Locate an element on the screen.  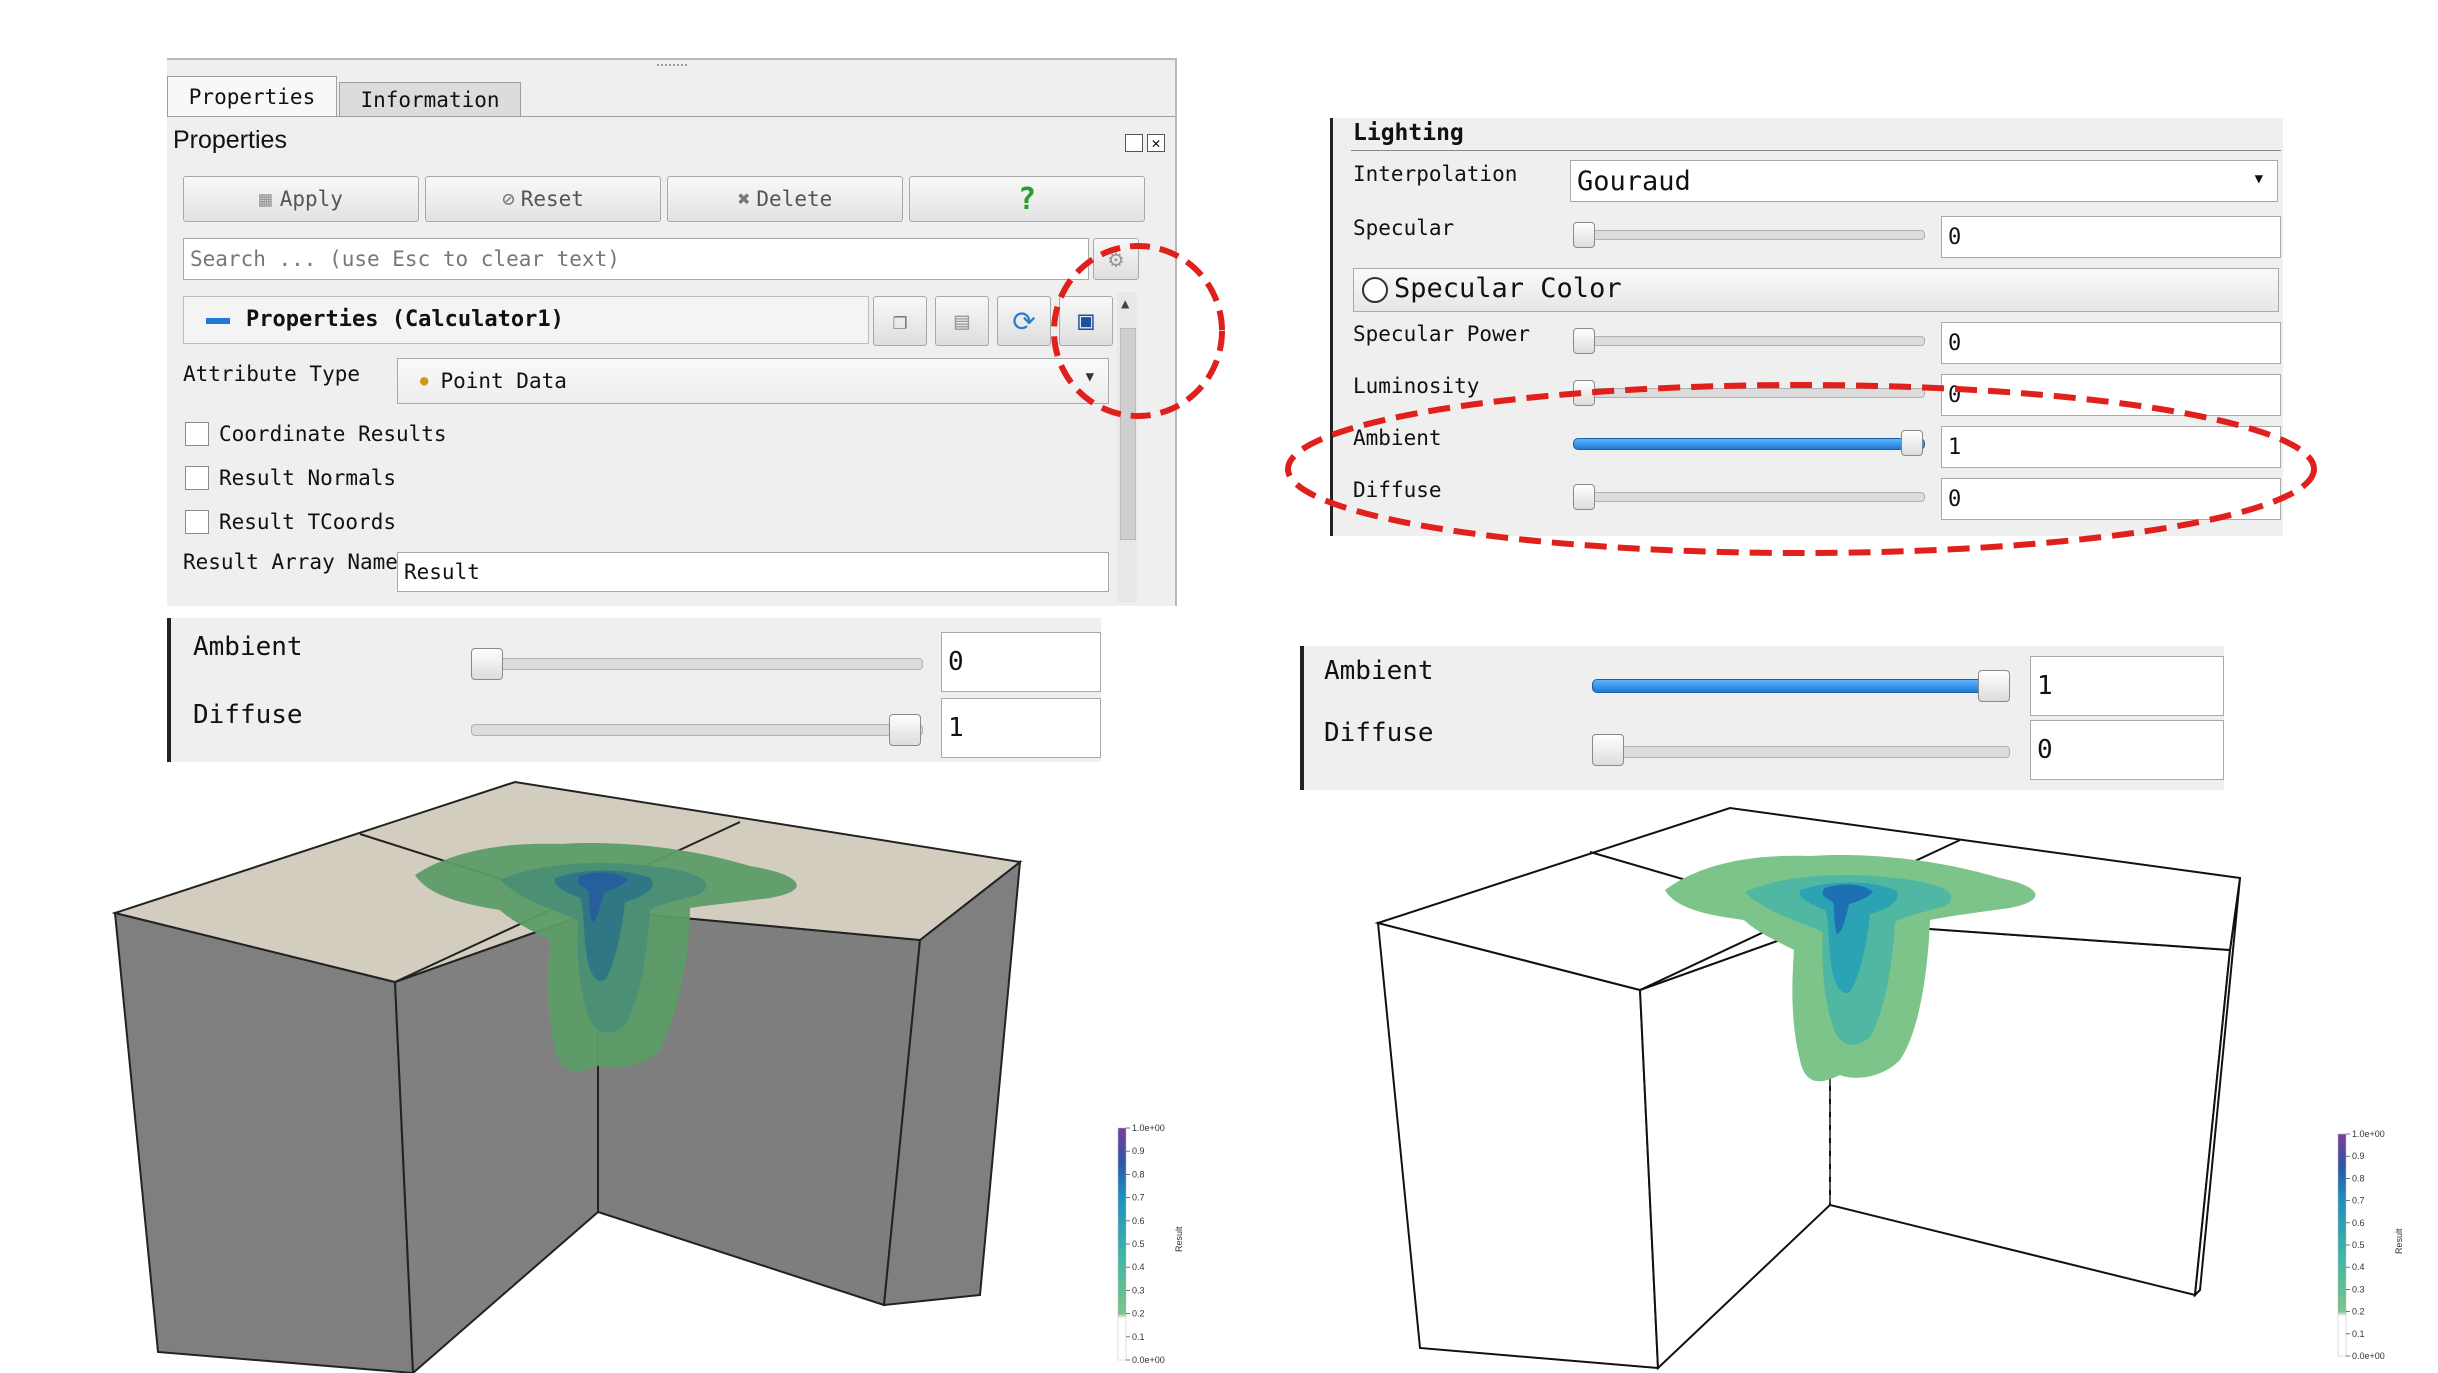
reset-icon: ⊘ is located at coordinates (508, 199).